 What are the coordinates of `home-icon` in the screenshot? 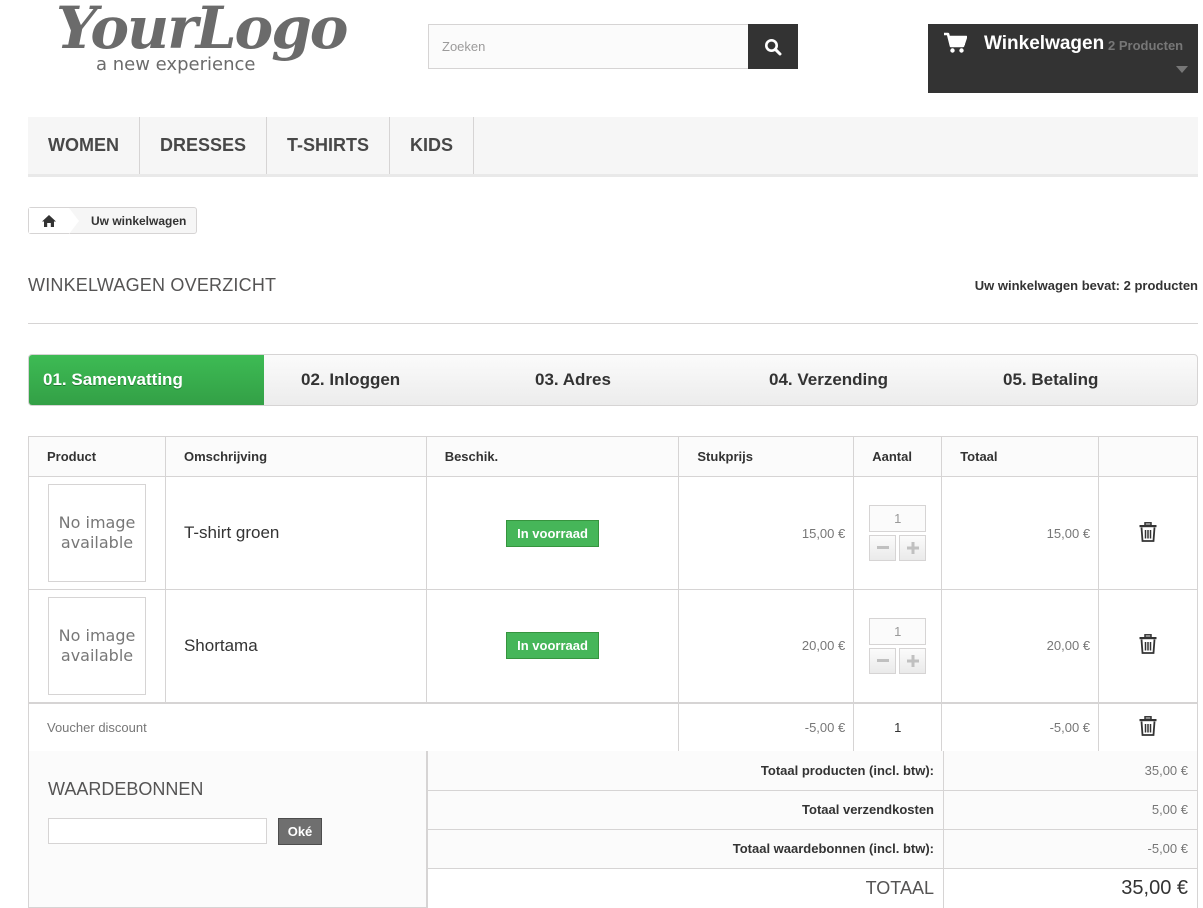 It's located at (49, 220).